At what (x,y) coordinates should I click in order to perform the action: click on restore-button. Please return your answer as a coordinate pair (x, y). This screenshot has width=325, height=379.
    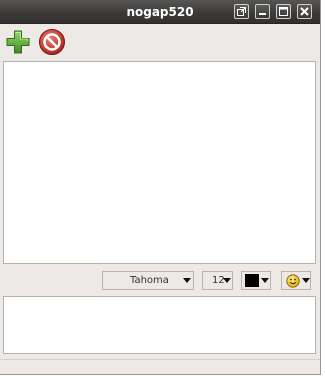
    Looking at the image, I should click on (241, 11).